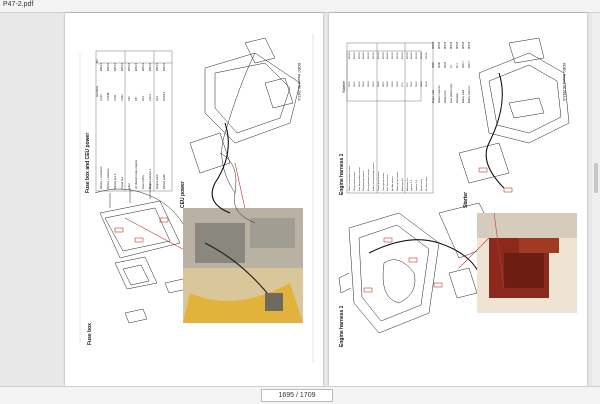  What do you see at coordinates (354, 181) in the screenshot?
I see `table-cell: Oil pressure sensor` at bounding box center [354, 181].